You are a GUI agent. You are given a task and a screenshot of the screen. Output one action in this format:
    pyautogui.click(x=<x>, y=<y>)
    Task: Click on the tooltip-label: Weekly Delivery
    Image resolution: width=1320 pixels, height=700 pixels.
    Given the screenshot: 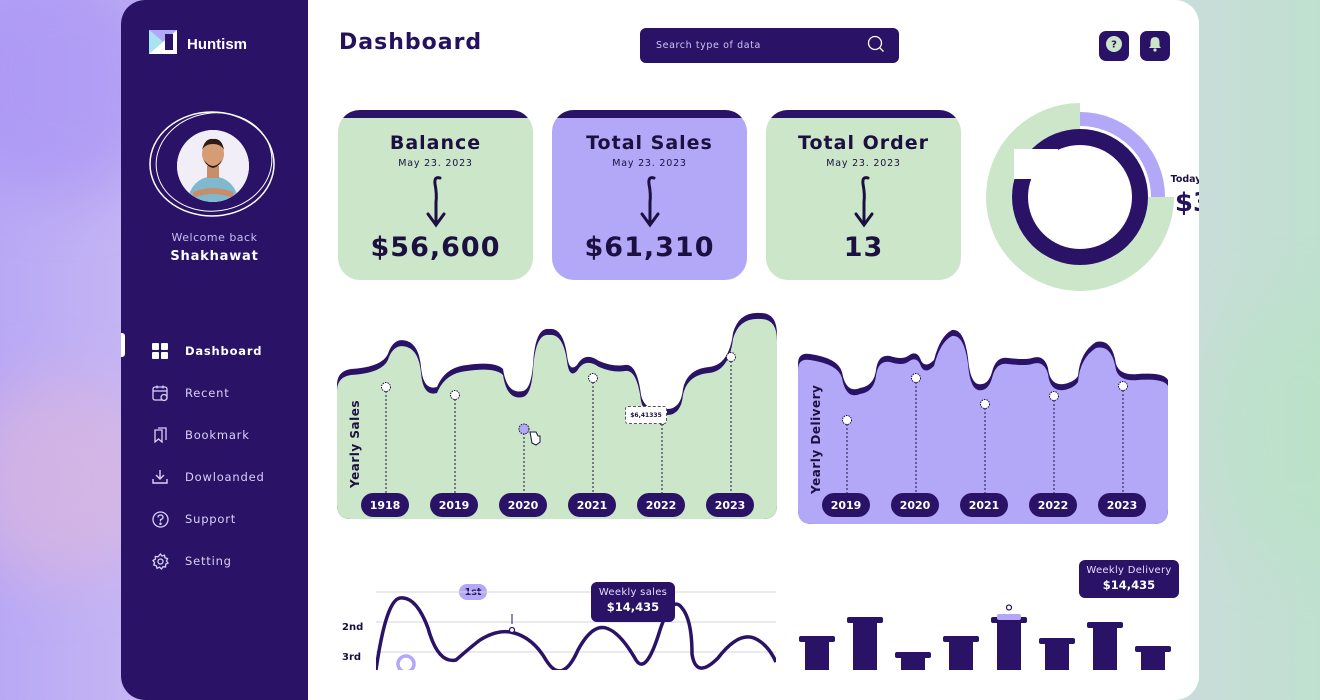 What is the action you would take?
    pyautogui.click(x=1129, y=570)
    